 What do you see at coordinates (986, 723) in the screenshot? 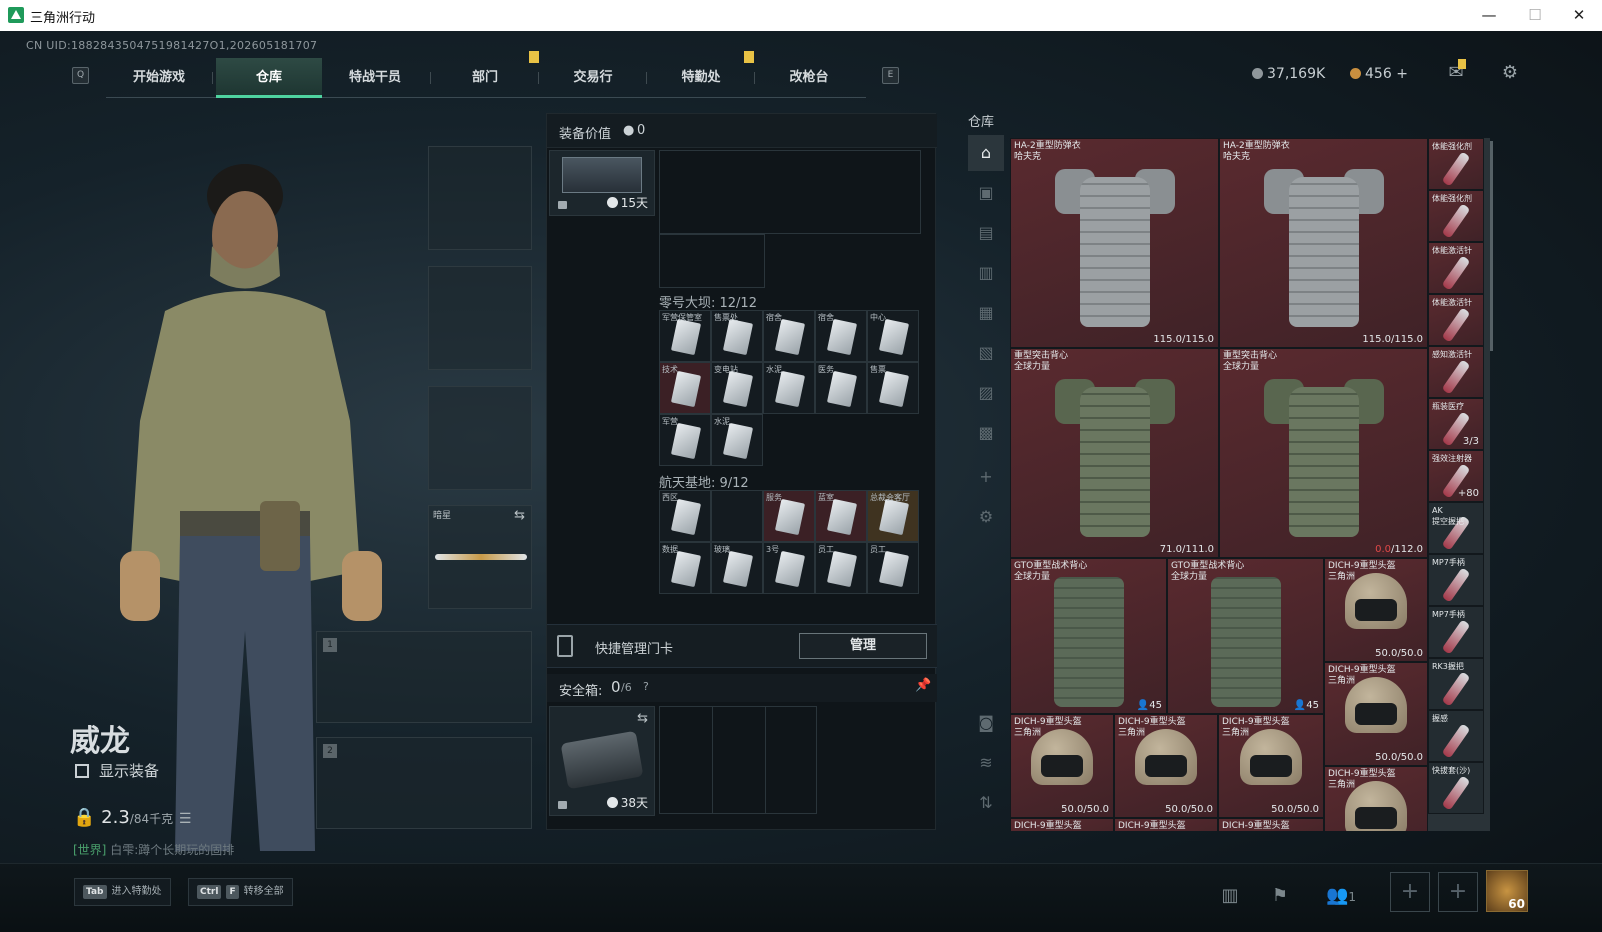
I see `storage-profile-icon: ◙` at bounding box center [986, 723].